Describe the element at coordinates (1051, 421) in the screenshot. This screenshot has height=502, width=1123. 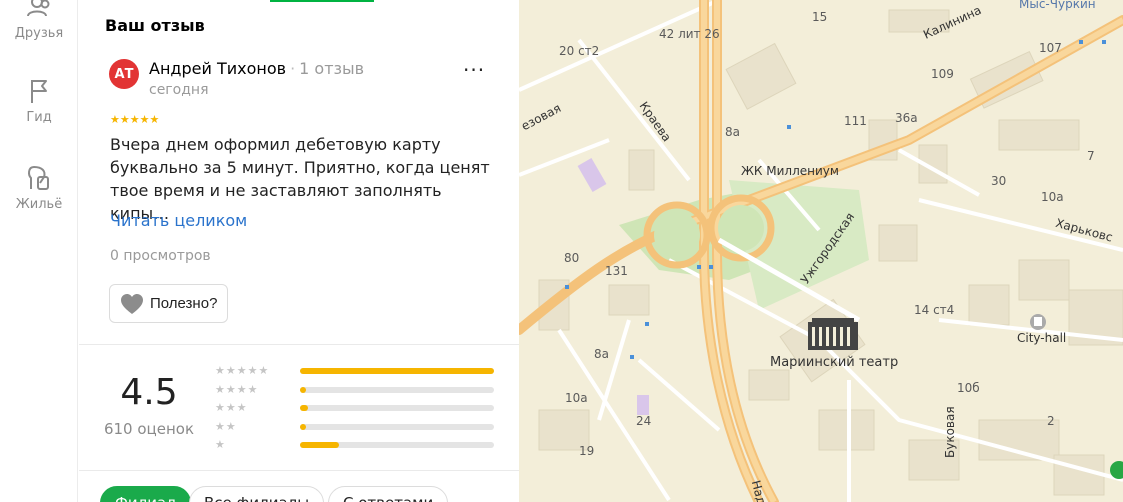
I see `map-label: 2` at that location.